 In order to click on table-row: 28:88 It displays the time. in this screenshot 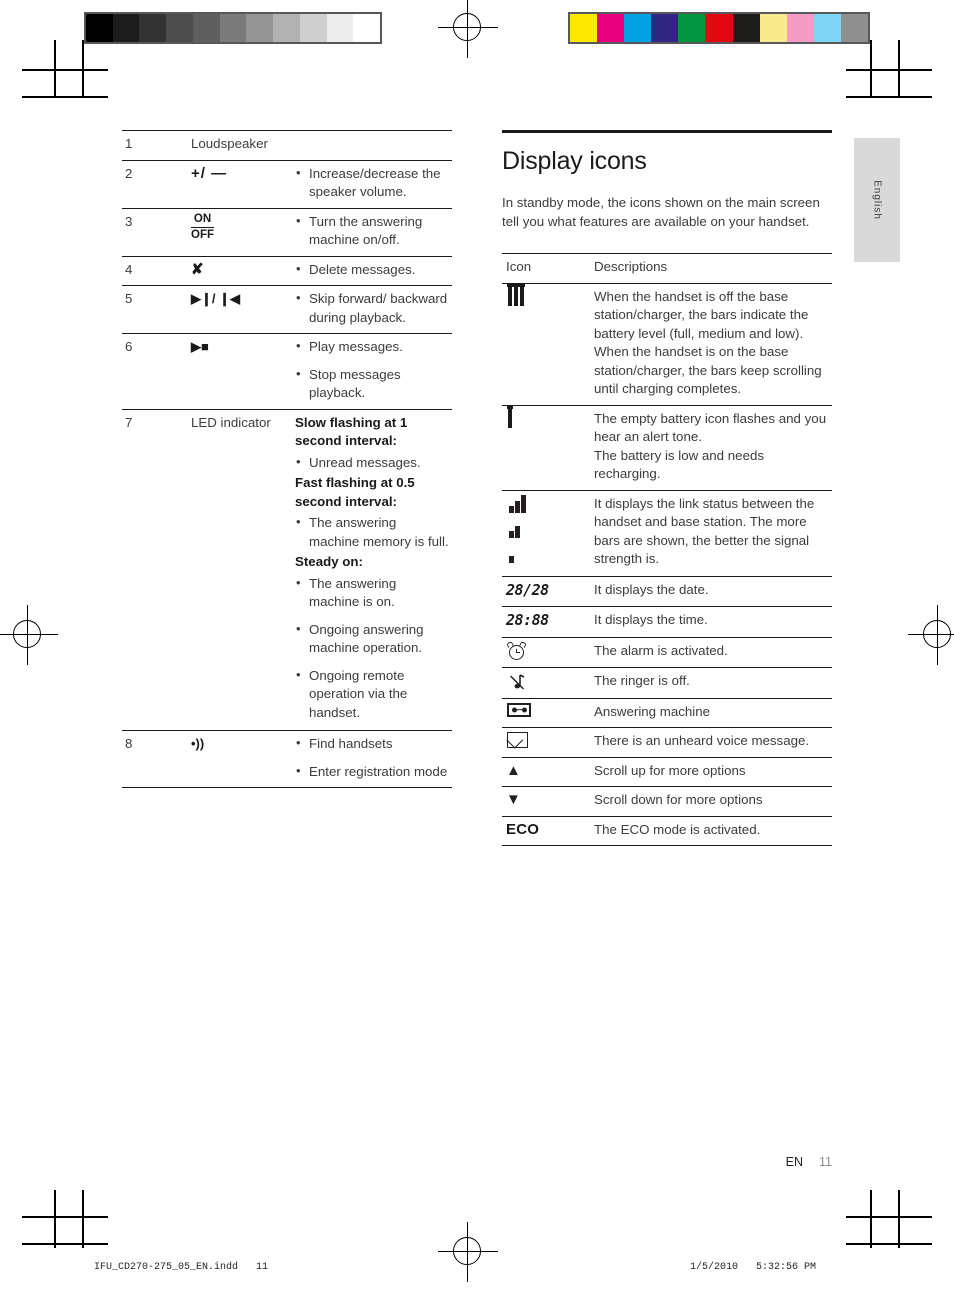, I will do `click(667, 621)`.